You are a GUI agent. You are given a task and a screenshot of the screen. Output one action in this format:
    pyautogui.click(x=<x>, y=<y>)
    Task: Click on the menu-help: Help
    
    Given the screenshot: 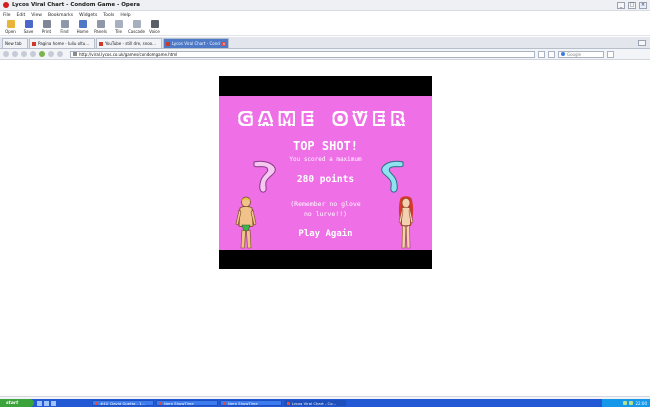 What is the action you would take?
    pyautogui.click(x=125, y=15)
    